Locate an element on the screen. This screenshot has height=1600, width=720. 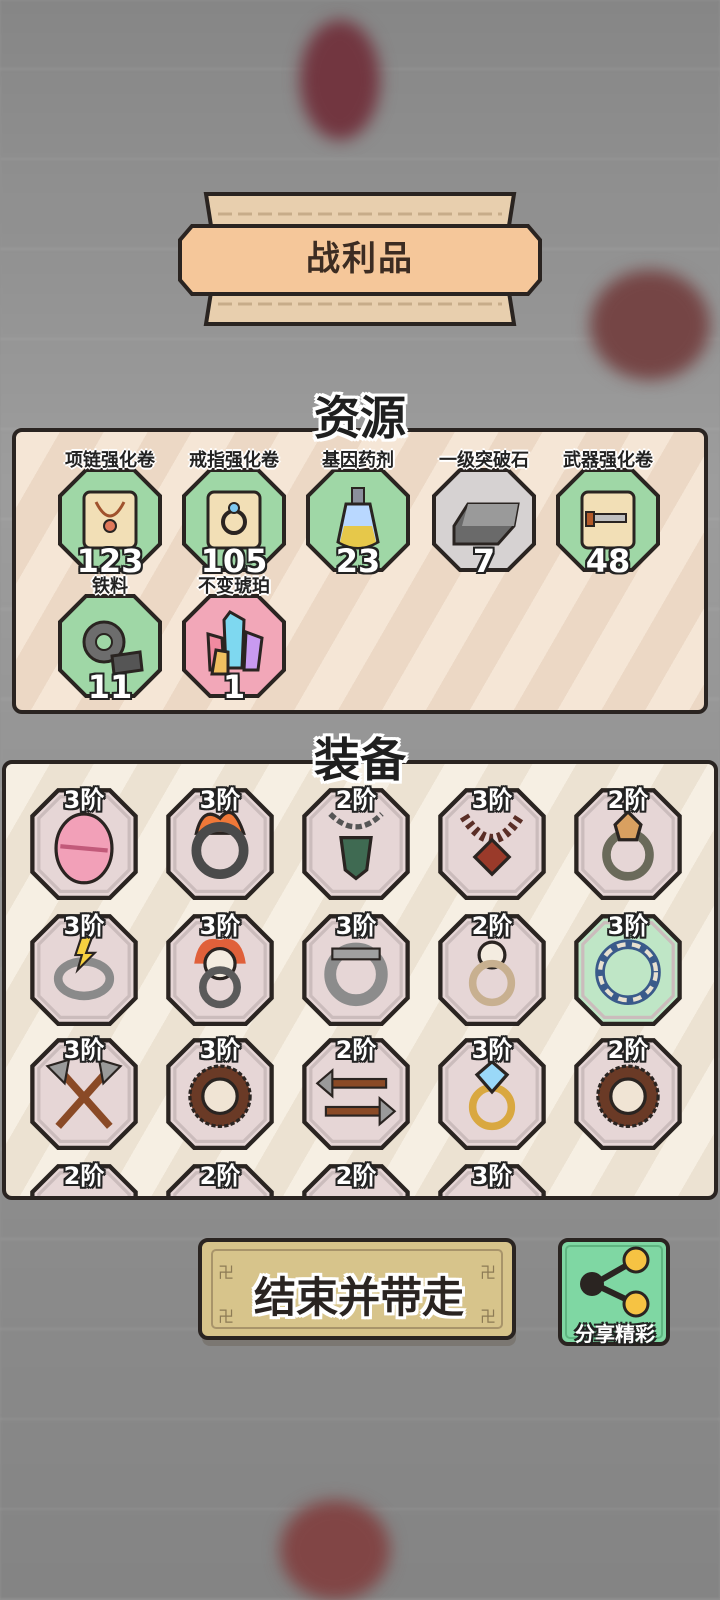
resource-item: 一级突破石 7 is located at coordinates (484, 513).